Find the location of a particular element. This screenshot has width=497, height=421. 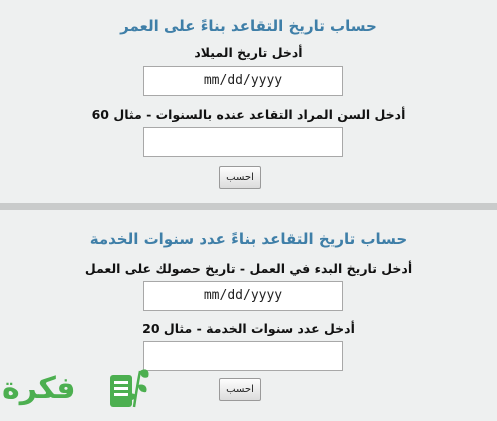

service-years-input is located at coordinates (243, 356).